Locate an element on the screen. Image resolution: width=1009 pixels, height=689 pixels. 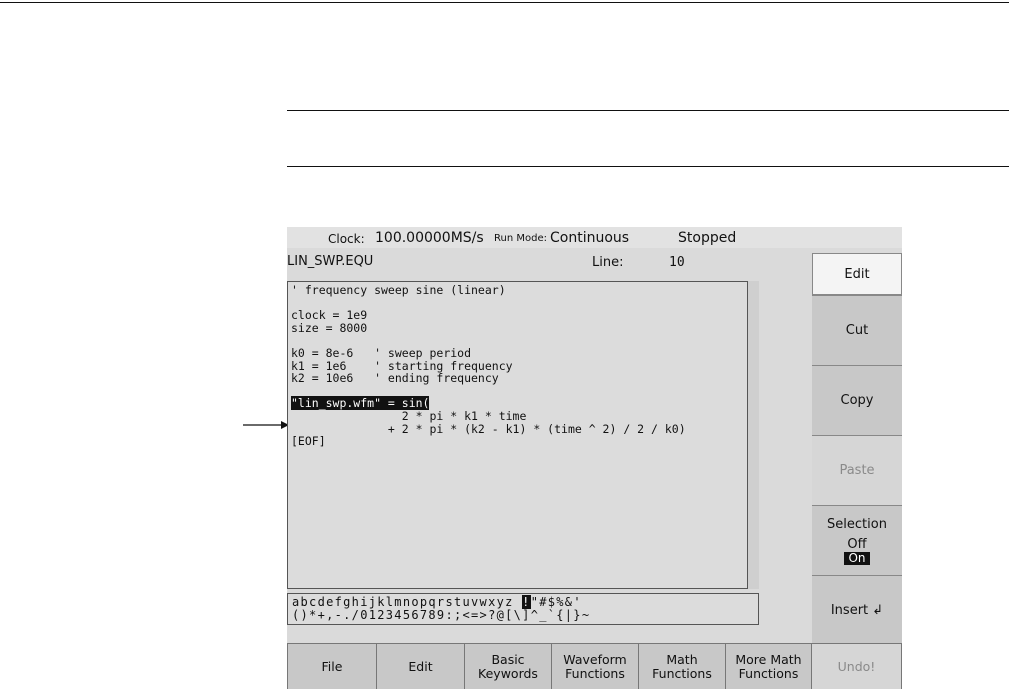
code-line-eof: [EOF] is located at coordinates (308, 441).